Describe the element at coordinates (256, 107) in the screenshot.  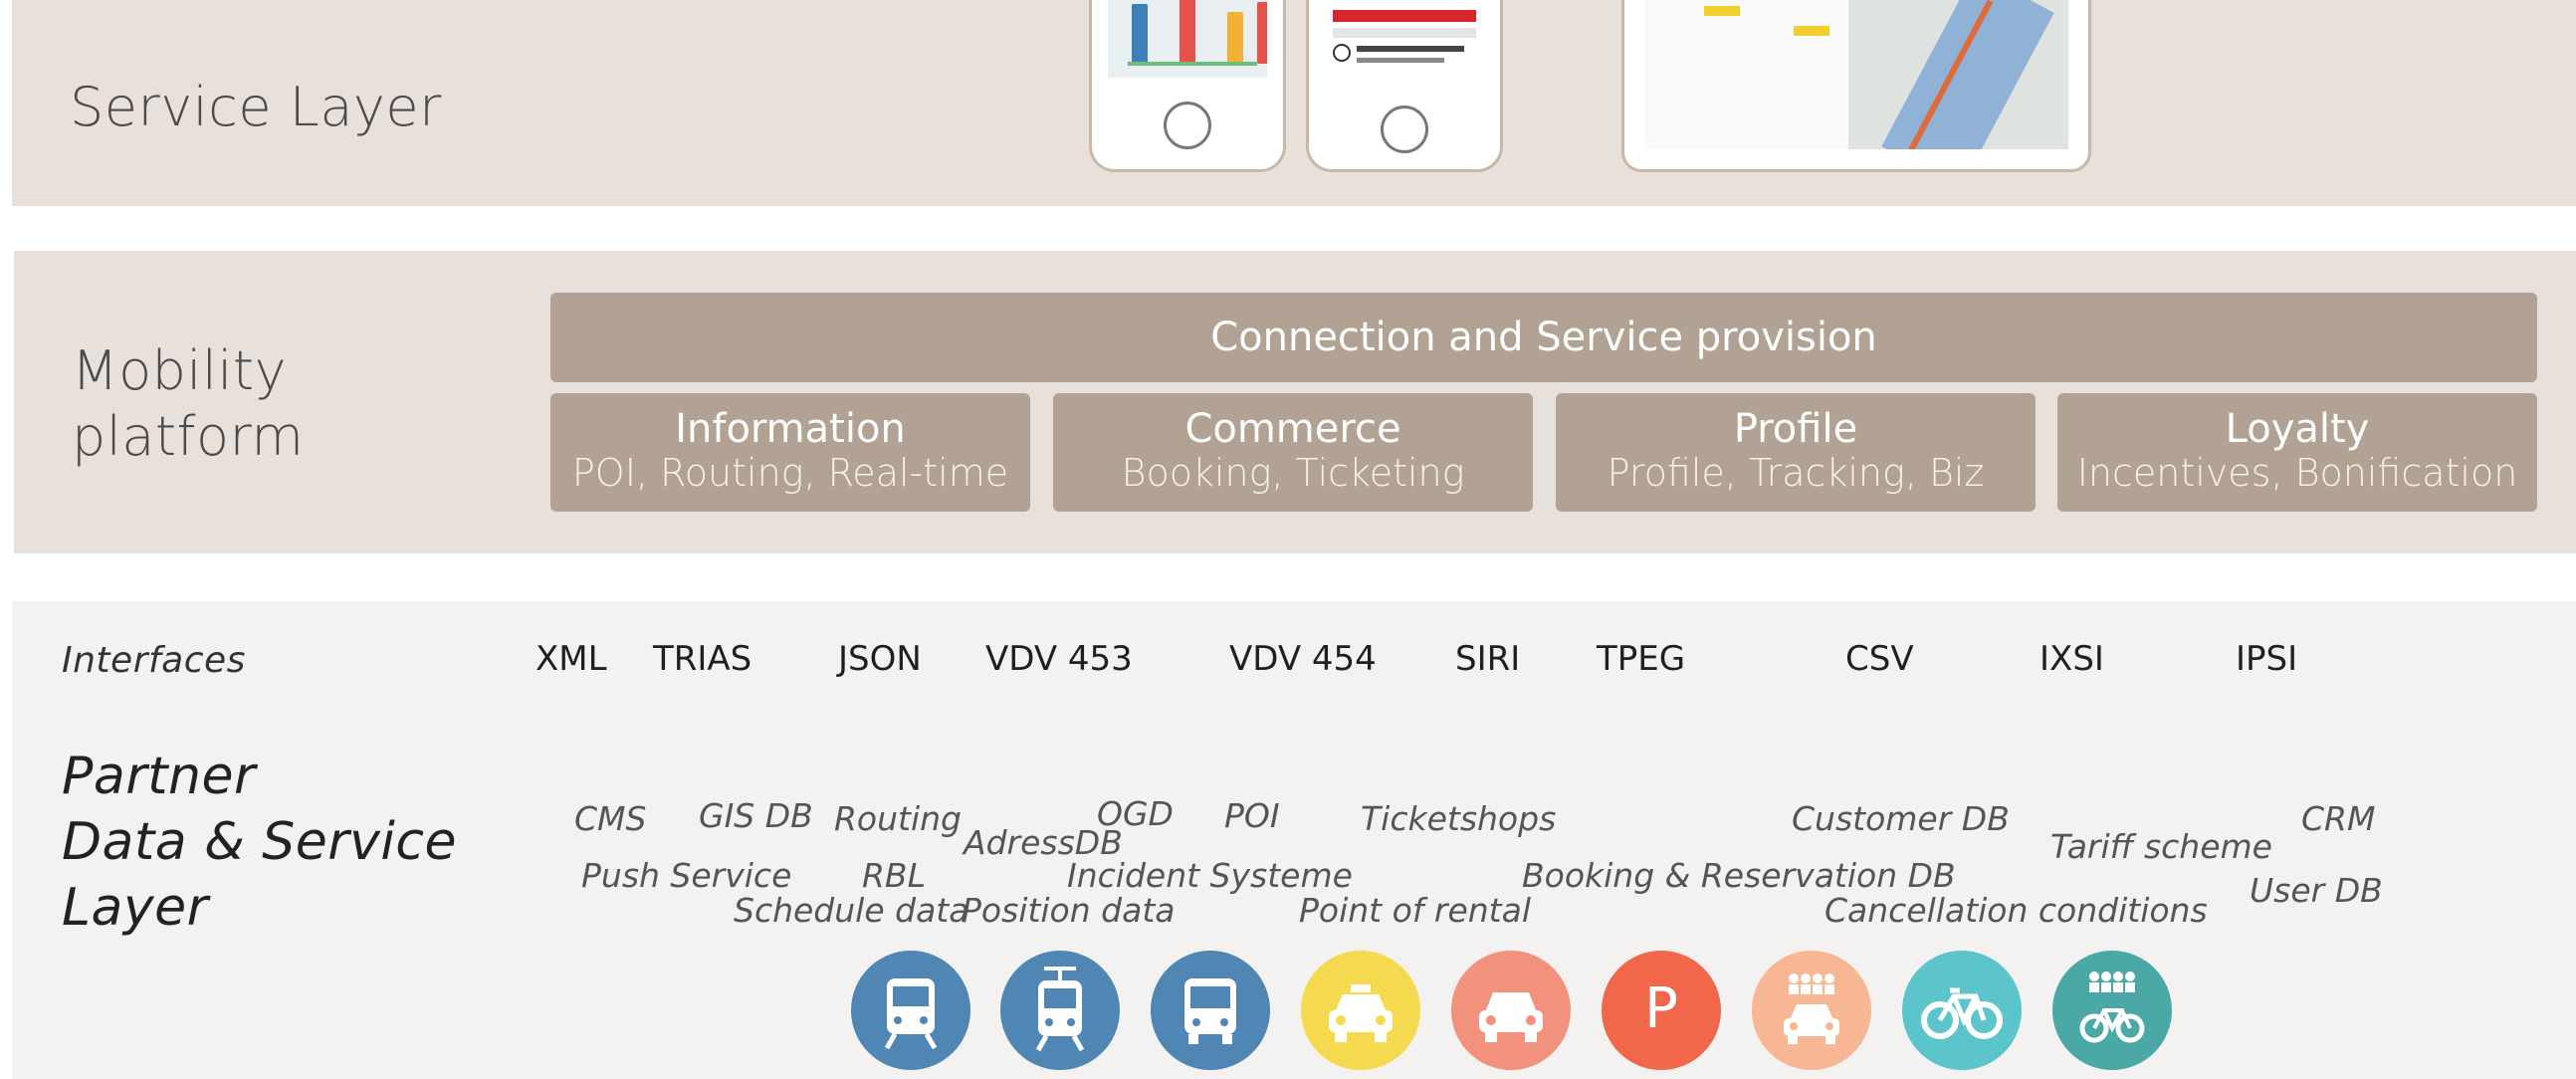
I see `service-layer-title: Service Layer` at that location.